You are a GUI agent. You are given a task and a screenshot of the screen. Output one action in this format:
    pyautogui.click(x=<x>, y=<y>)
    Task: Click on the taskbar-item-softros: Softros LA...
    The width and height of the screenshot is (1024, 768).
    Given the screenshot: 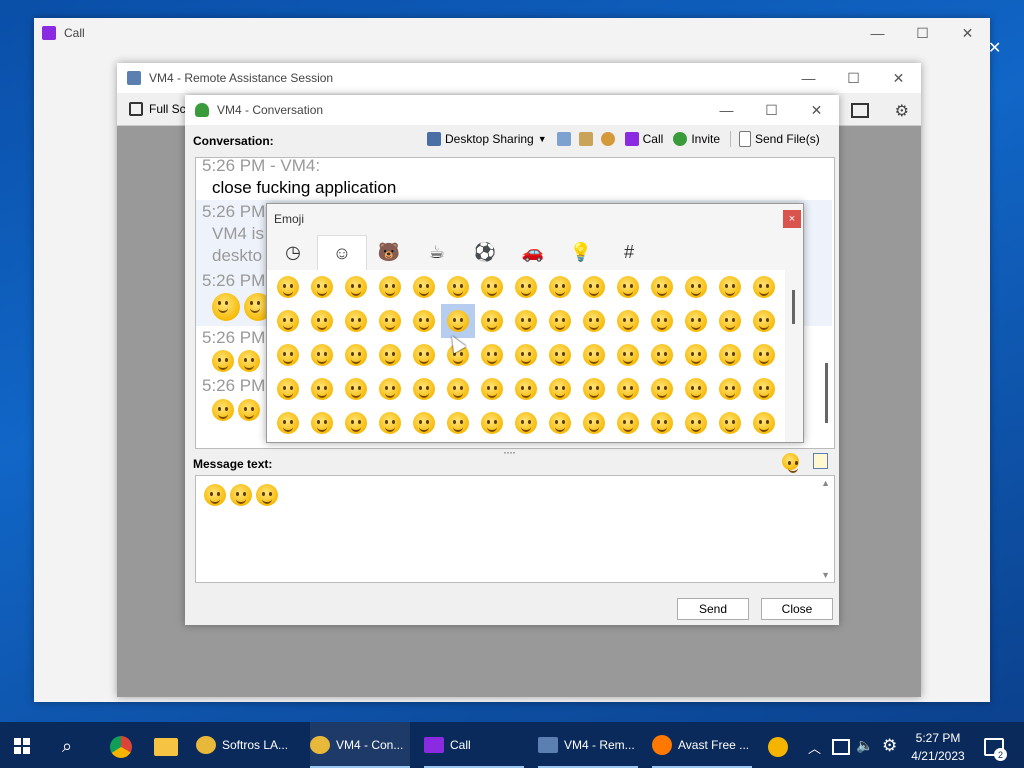 What is the action you would take?
    pyautogui.click(x=246, y=745)
    